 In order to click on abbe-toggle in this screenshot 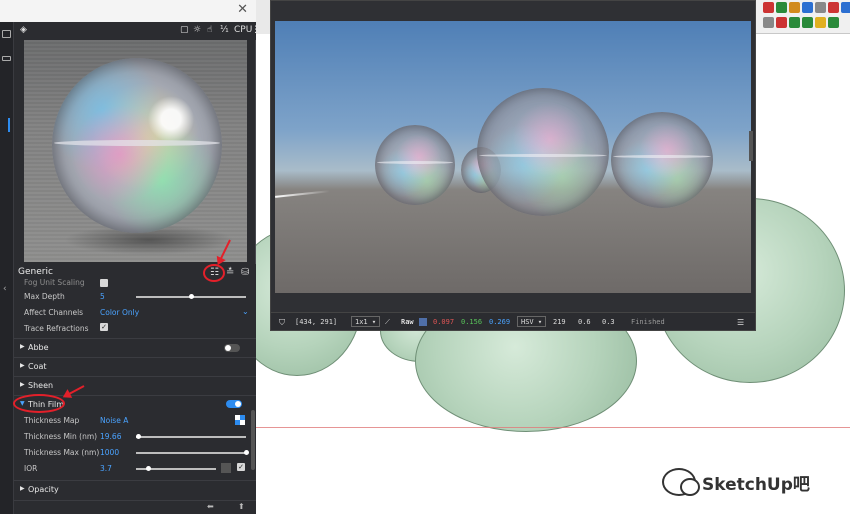, I will do `click(232, 348)`.